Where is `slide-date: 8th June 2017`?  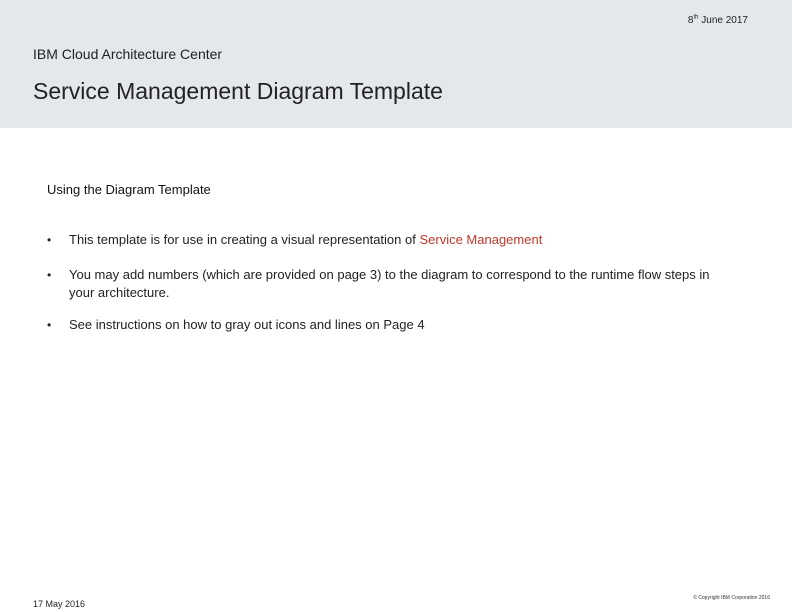
slide-date: 8th June 2017 is located at coordinates (718, 20).